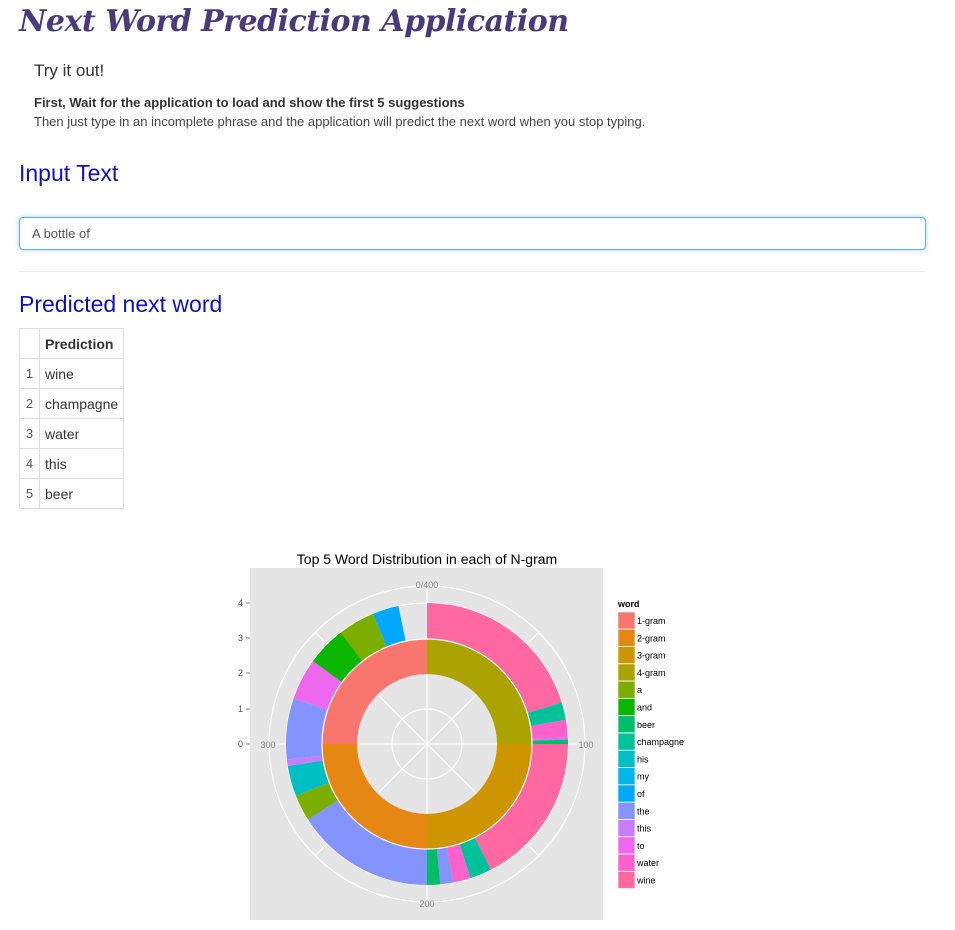  What do you see at coordinates (585, 745) in the screenshot?
I see `theta-tick-label: 100` at bounding box center [585, 745].